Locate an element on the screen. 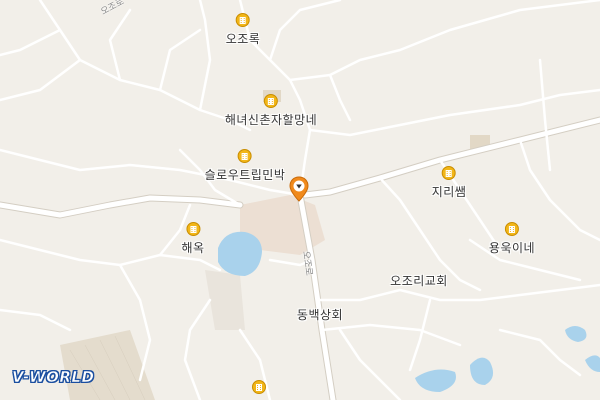  pond-main is located at coordinates (240, 253).